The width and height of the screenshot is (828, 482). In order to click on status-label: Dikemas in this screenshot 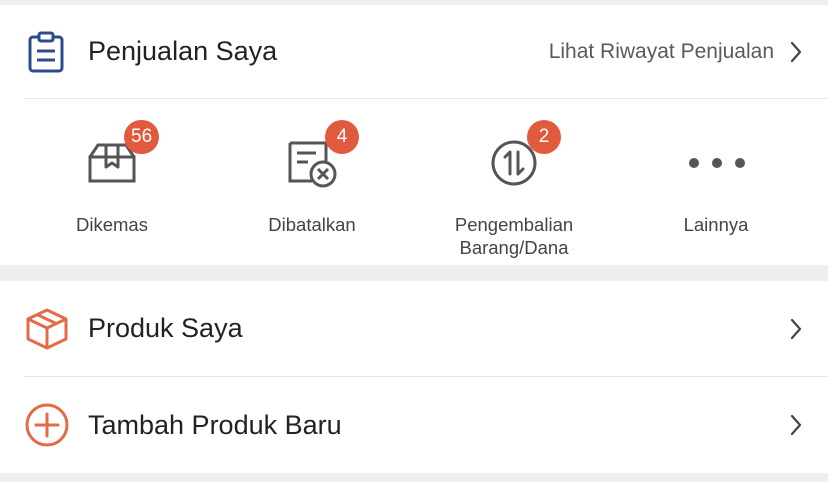, I will do `click(112, 224)`.